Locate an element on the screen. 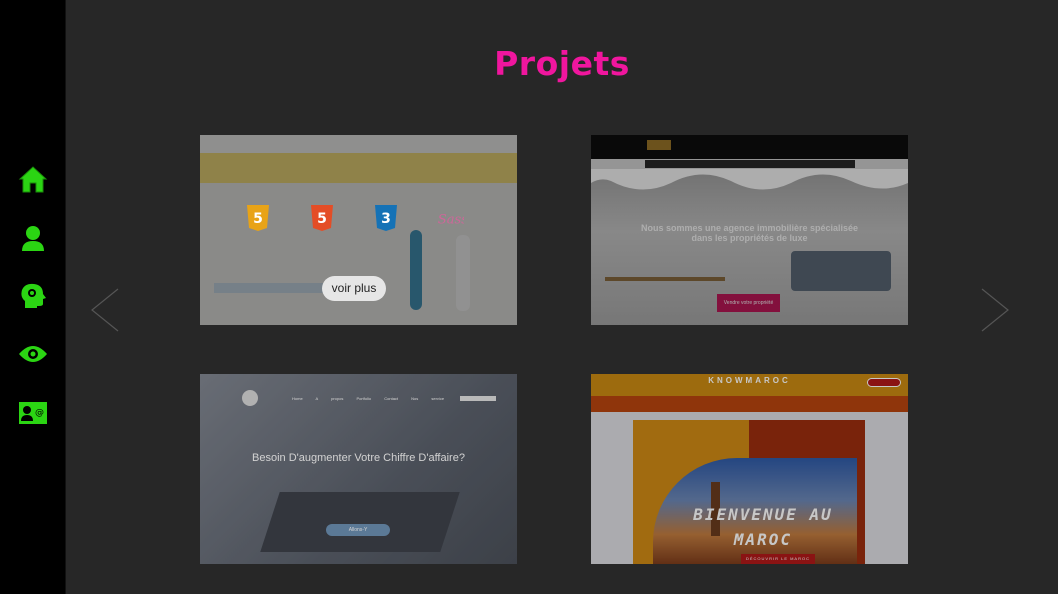 The width and height of the screenshot is (1058, 594). carousel-prev-arrow-icon is located at coordinates (105, 310).